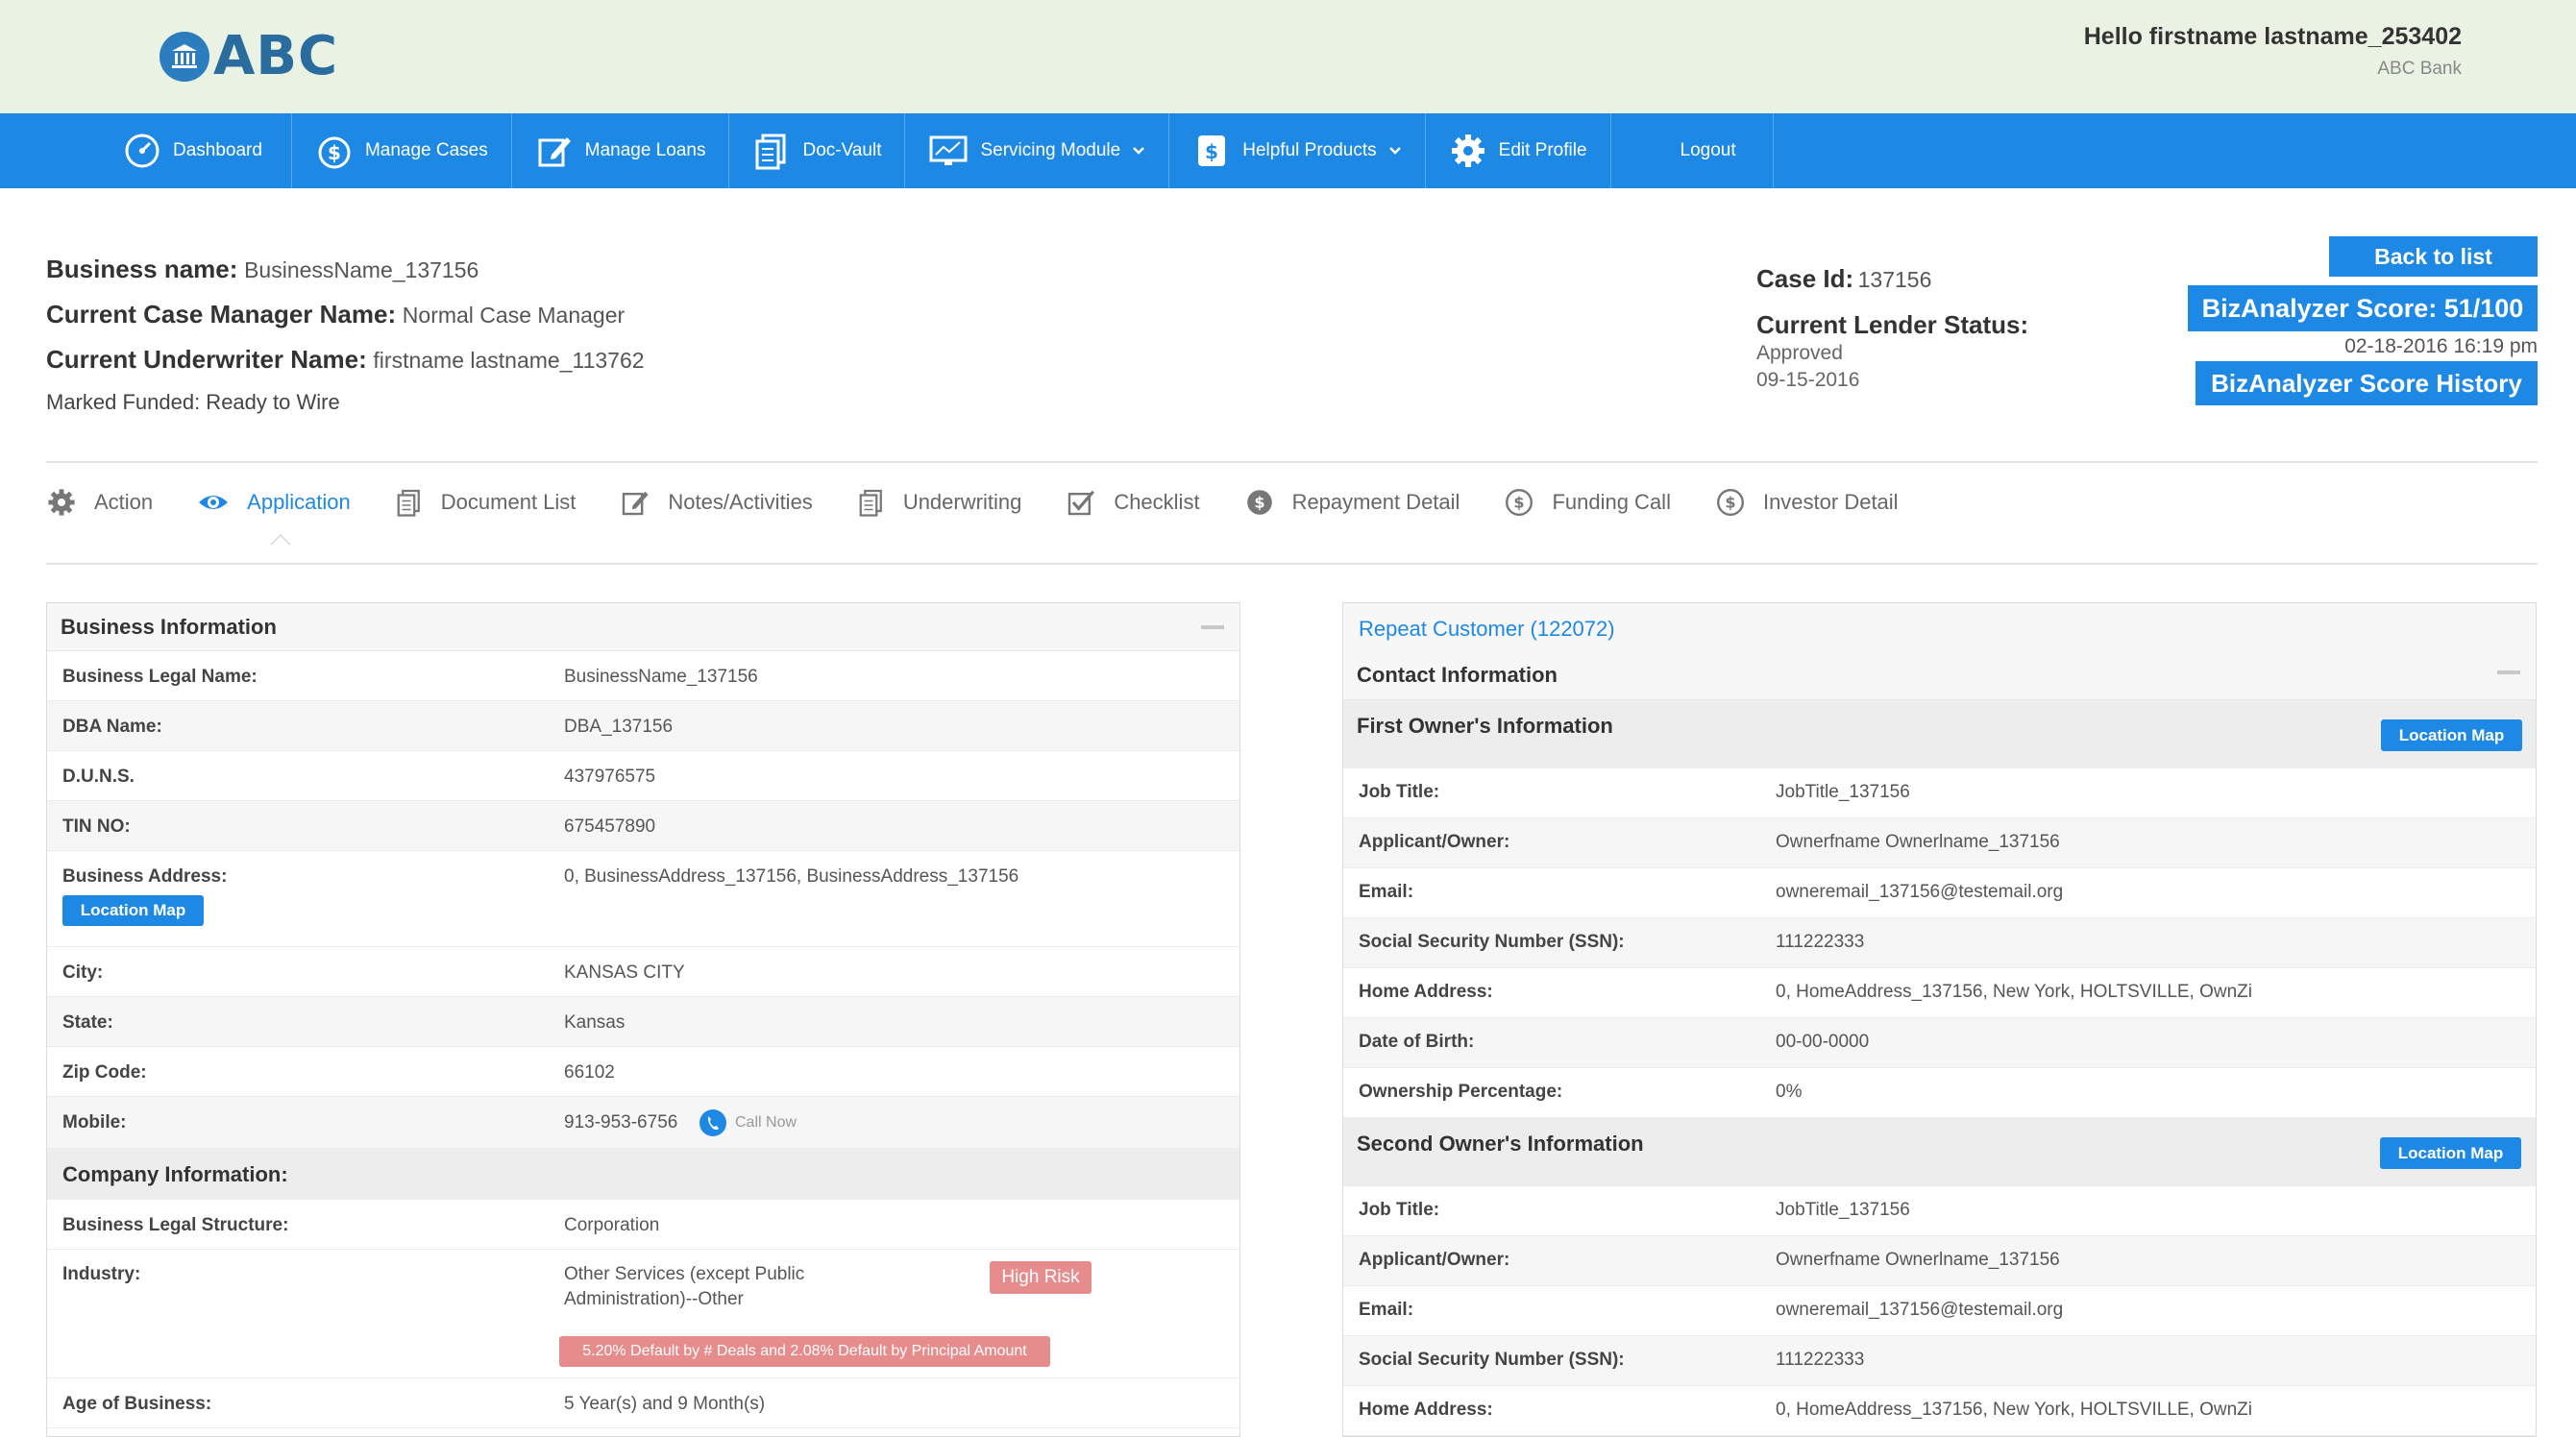  I want to click on nav-manage-cases: $ Manage Cases, so click(402, 150).